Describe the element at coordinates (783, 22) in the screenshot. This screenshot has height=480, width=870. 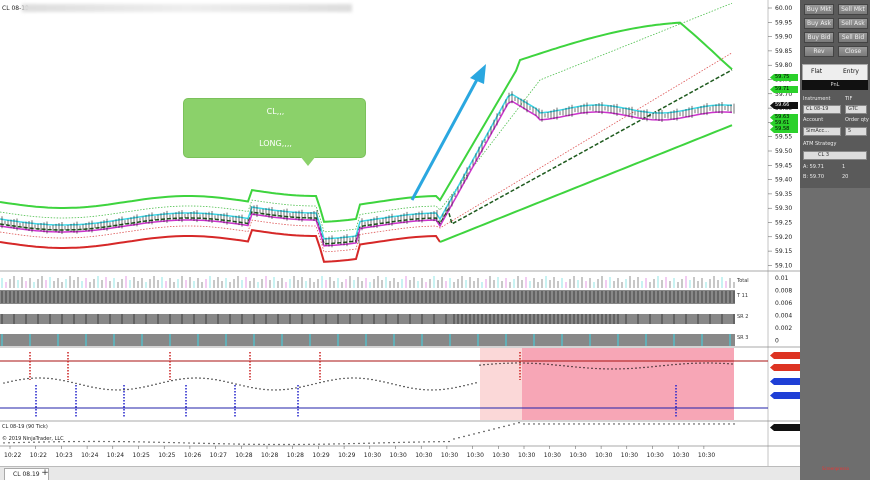
I see `price-tick-label: 59.95` at that location.